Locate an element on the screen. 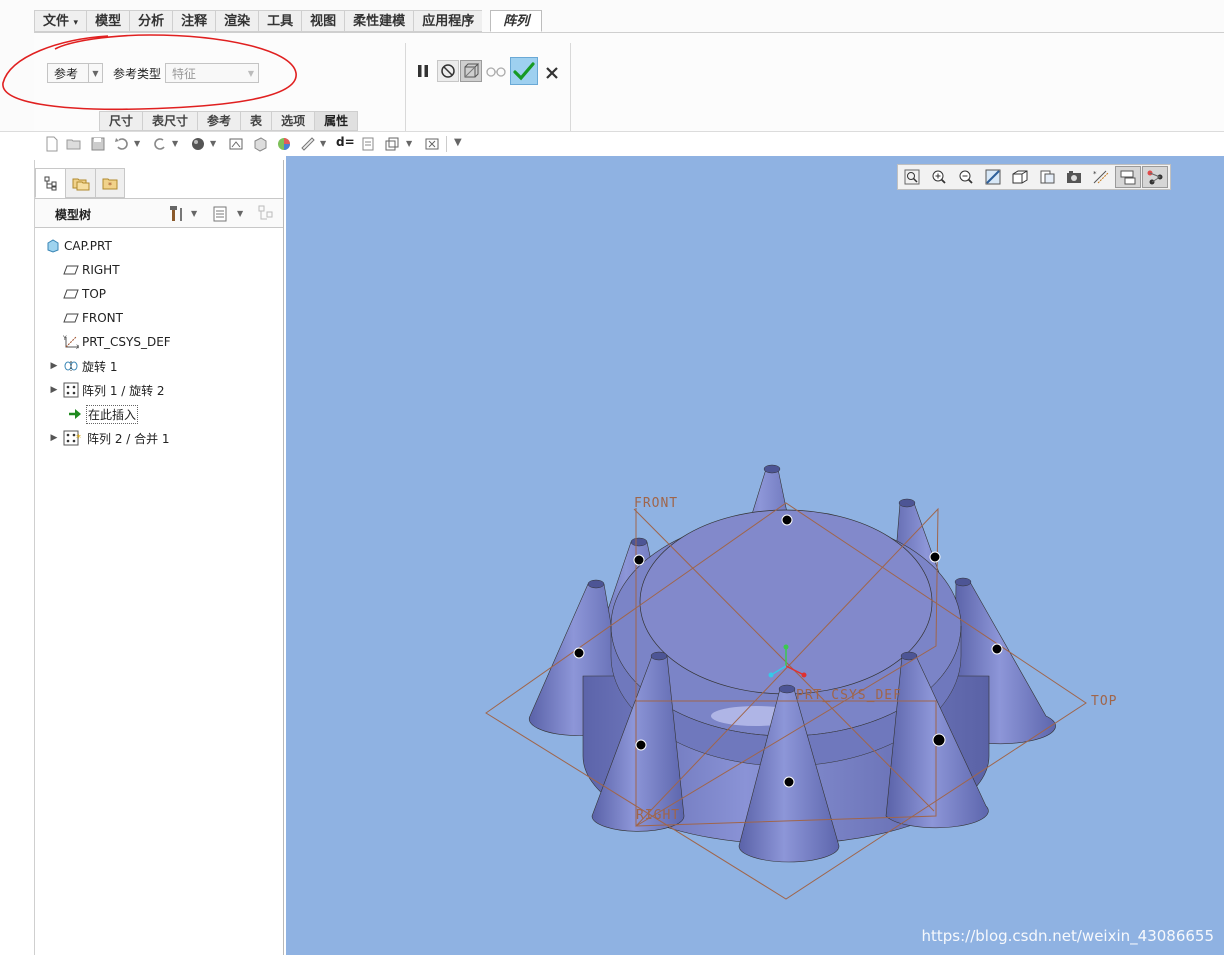 The width and height of the screenshot is (1224, 955). datum-label-top: TOP is located at coordinates (1104, 701).